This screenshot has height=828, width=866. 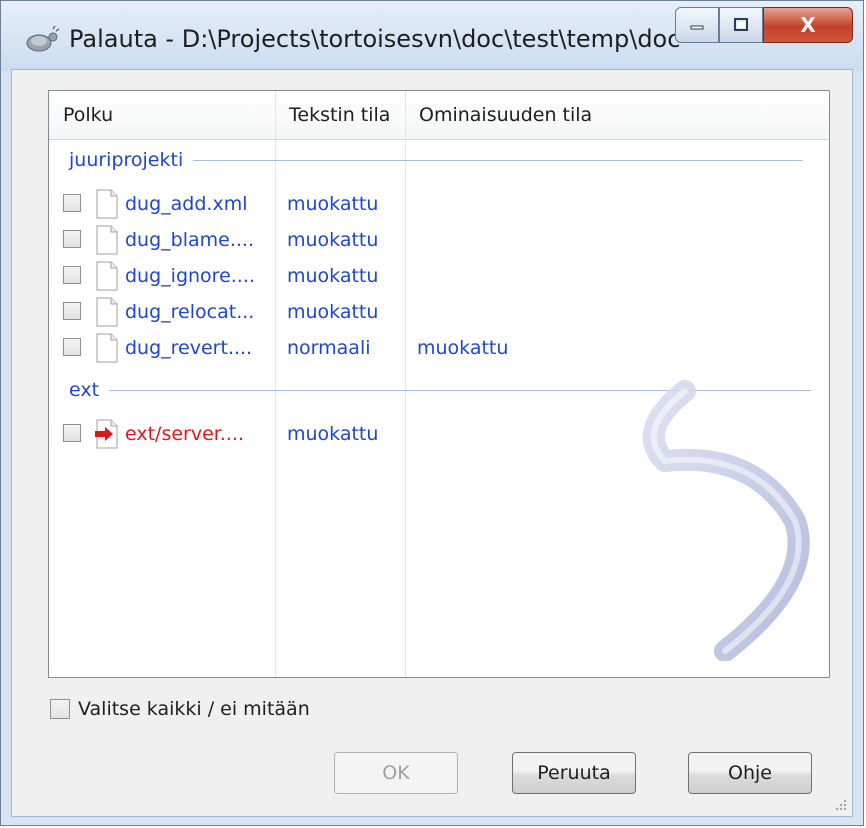 I want to click on revert-arrow-watermark-icon, so click(x=726, y=520).